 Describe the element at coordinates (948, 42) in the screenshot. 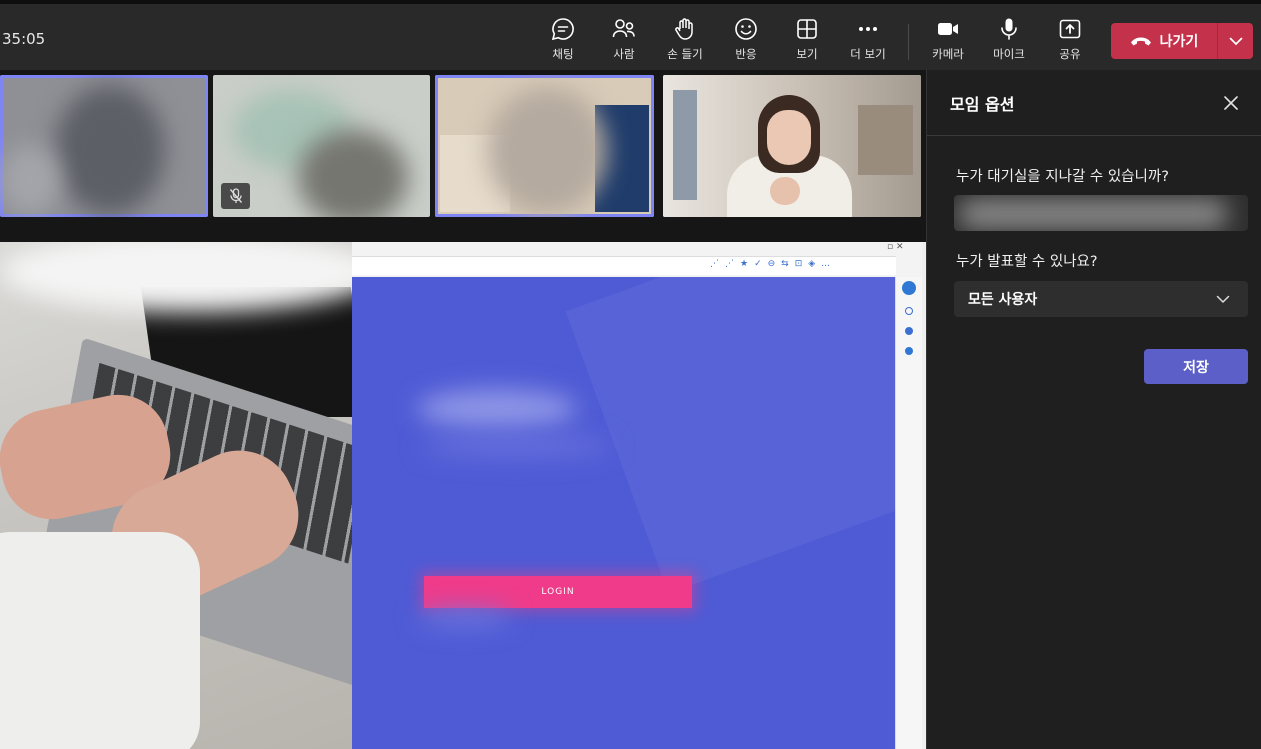

I see `camera-button: 카메라` at that location.